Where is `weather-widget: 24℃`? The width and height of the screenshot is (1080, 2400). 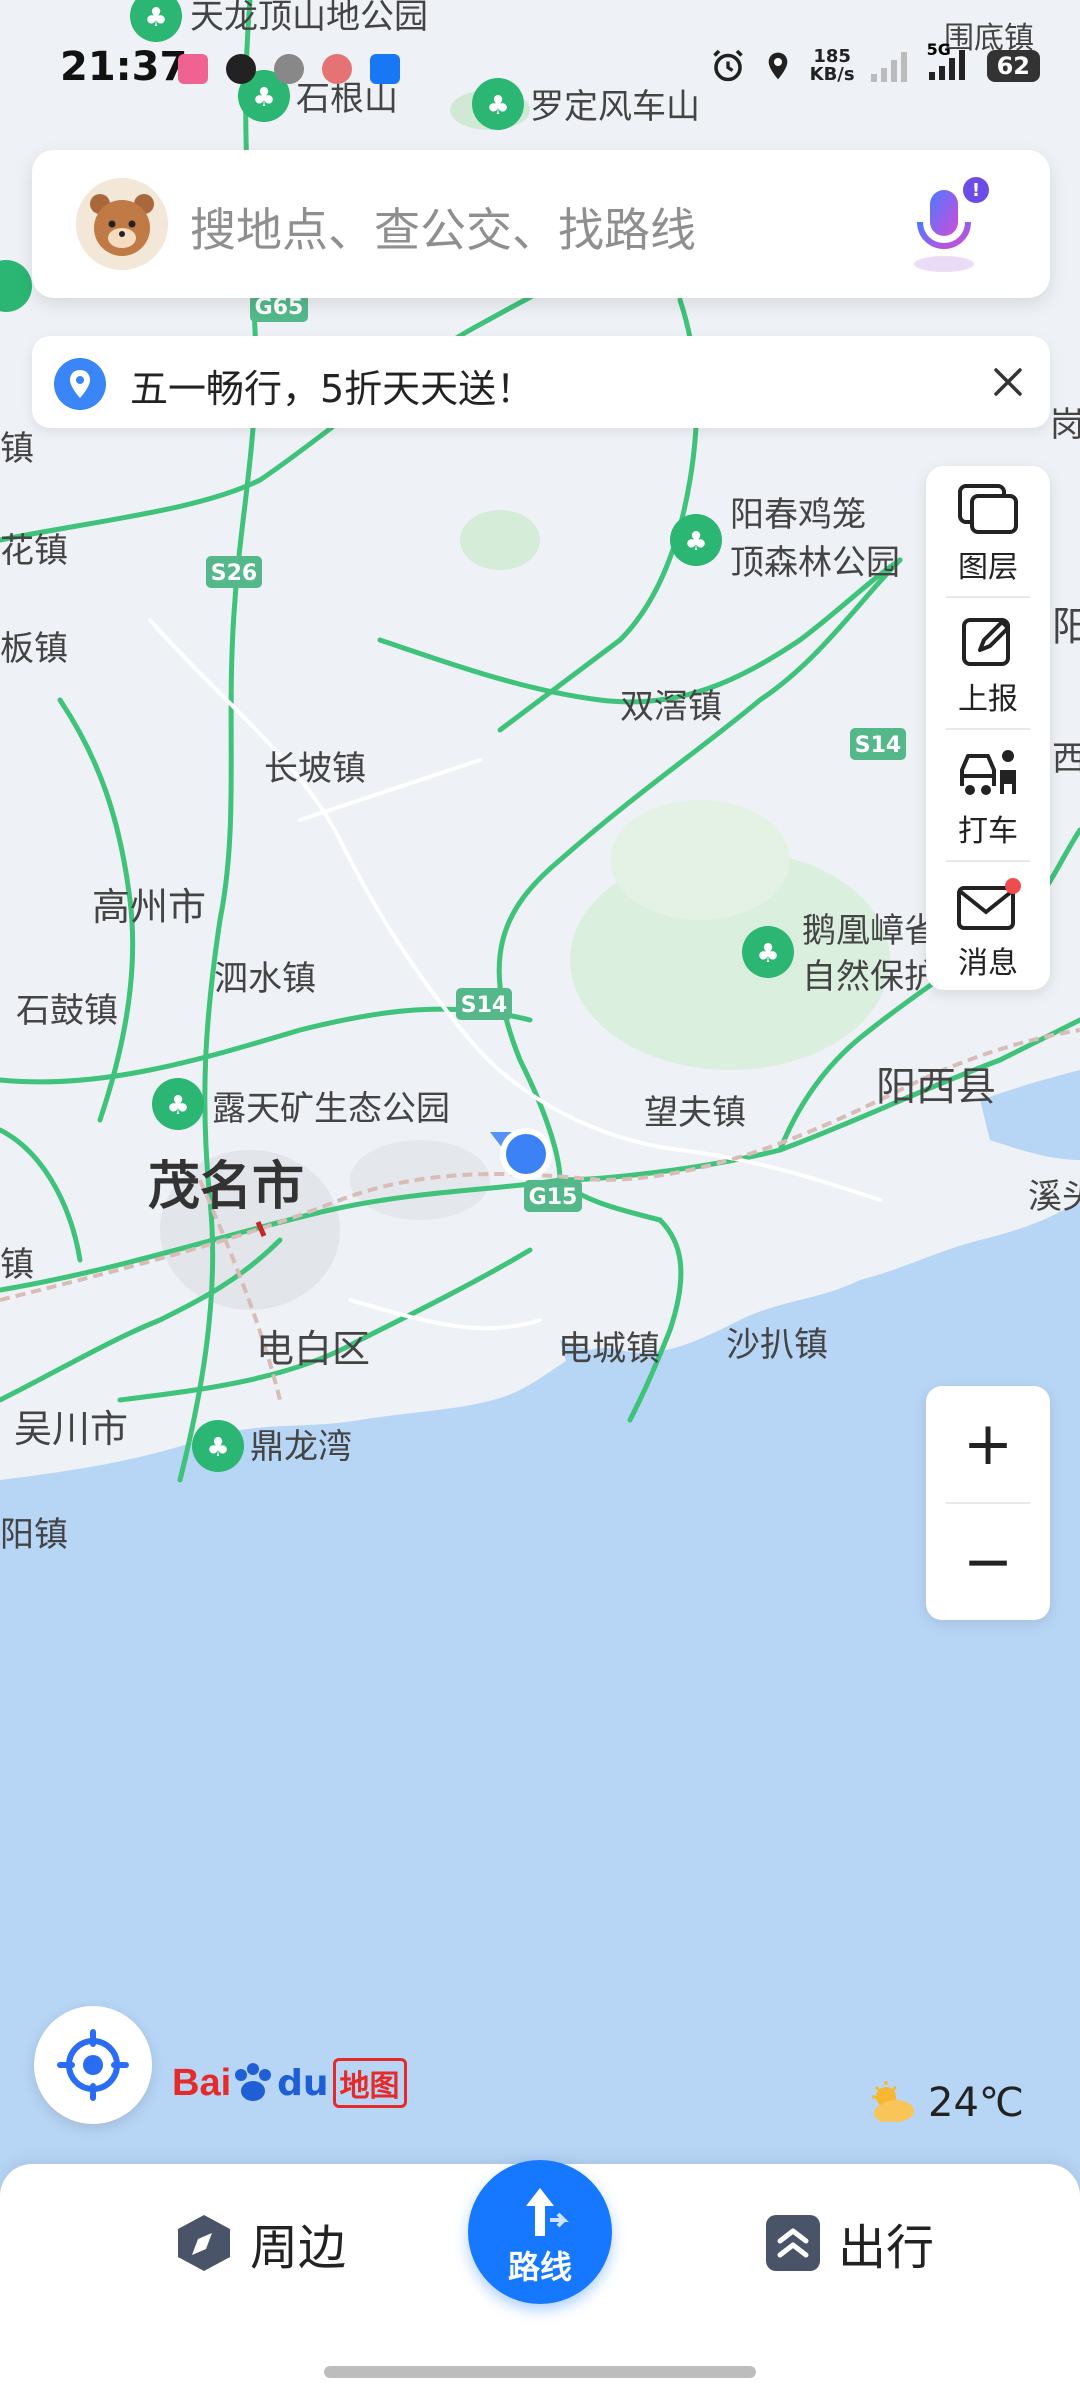 weather-widget: 24℃ is located at coordinates (946, 2103).